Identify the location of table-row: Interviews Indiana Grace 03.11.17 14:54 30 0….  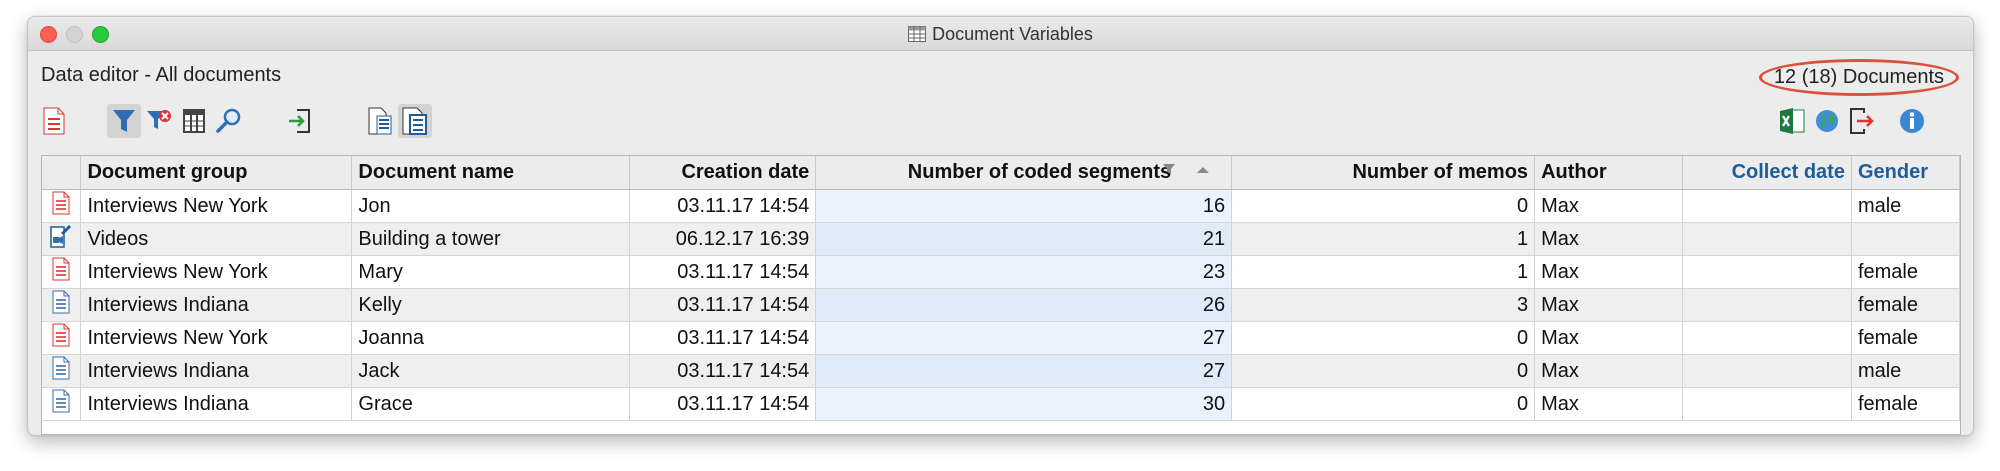
(1001, 404).